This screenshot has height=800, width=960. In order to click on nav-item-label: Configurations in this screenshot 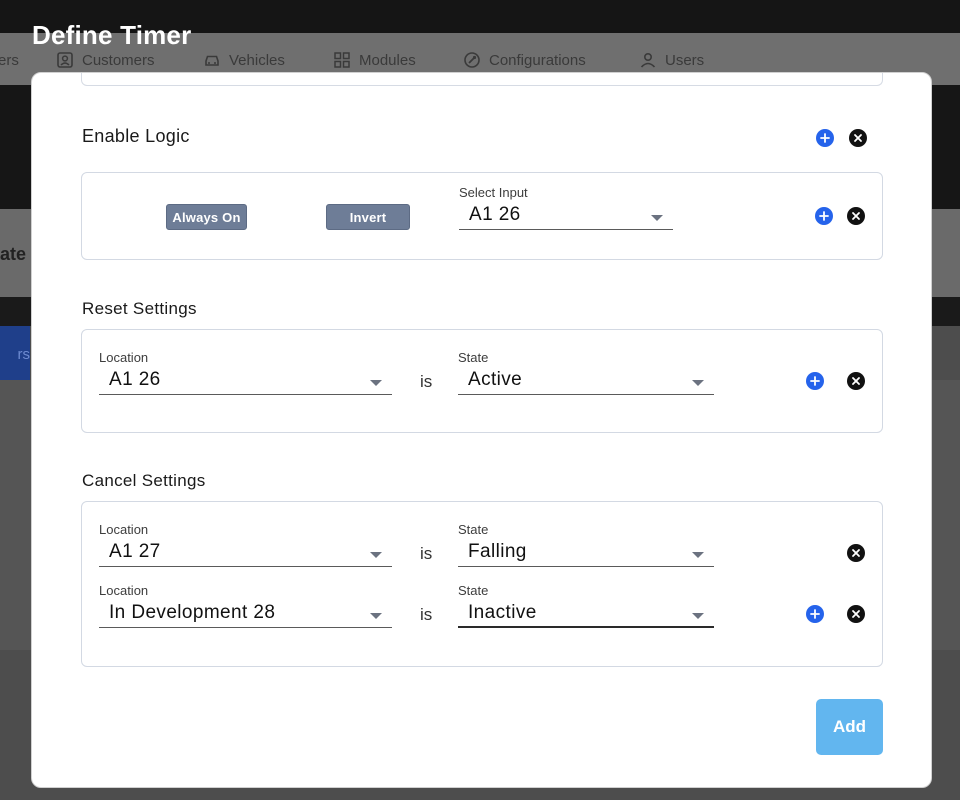, I will do `click(537, 60)`.